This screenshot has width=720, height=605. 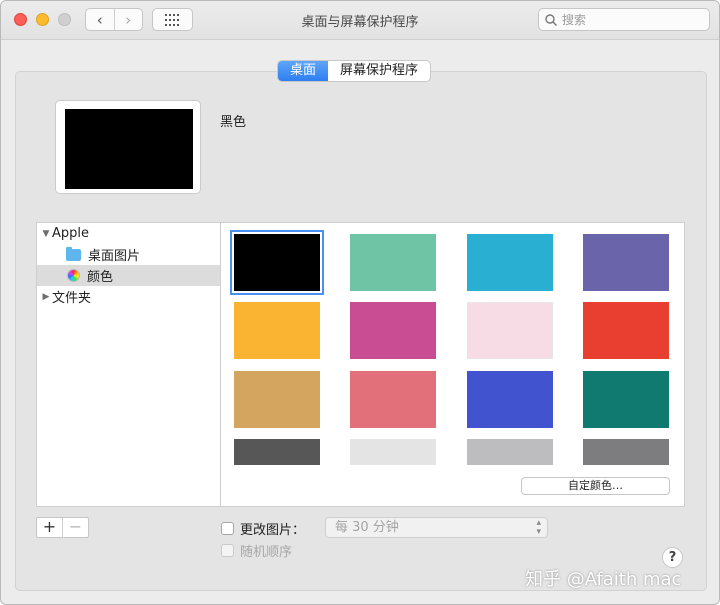 I want to click on updown-chevron-icon: ▴ ▾, so click(x=538, y=527).